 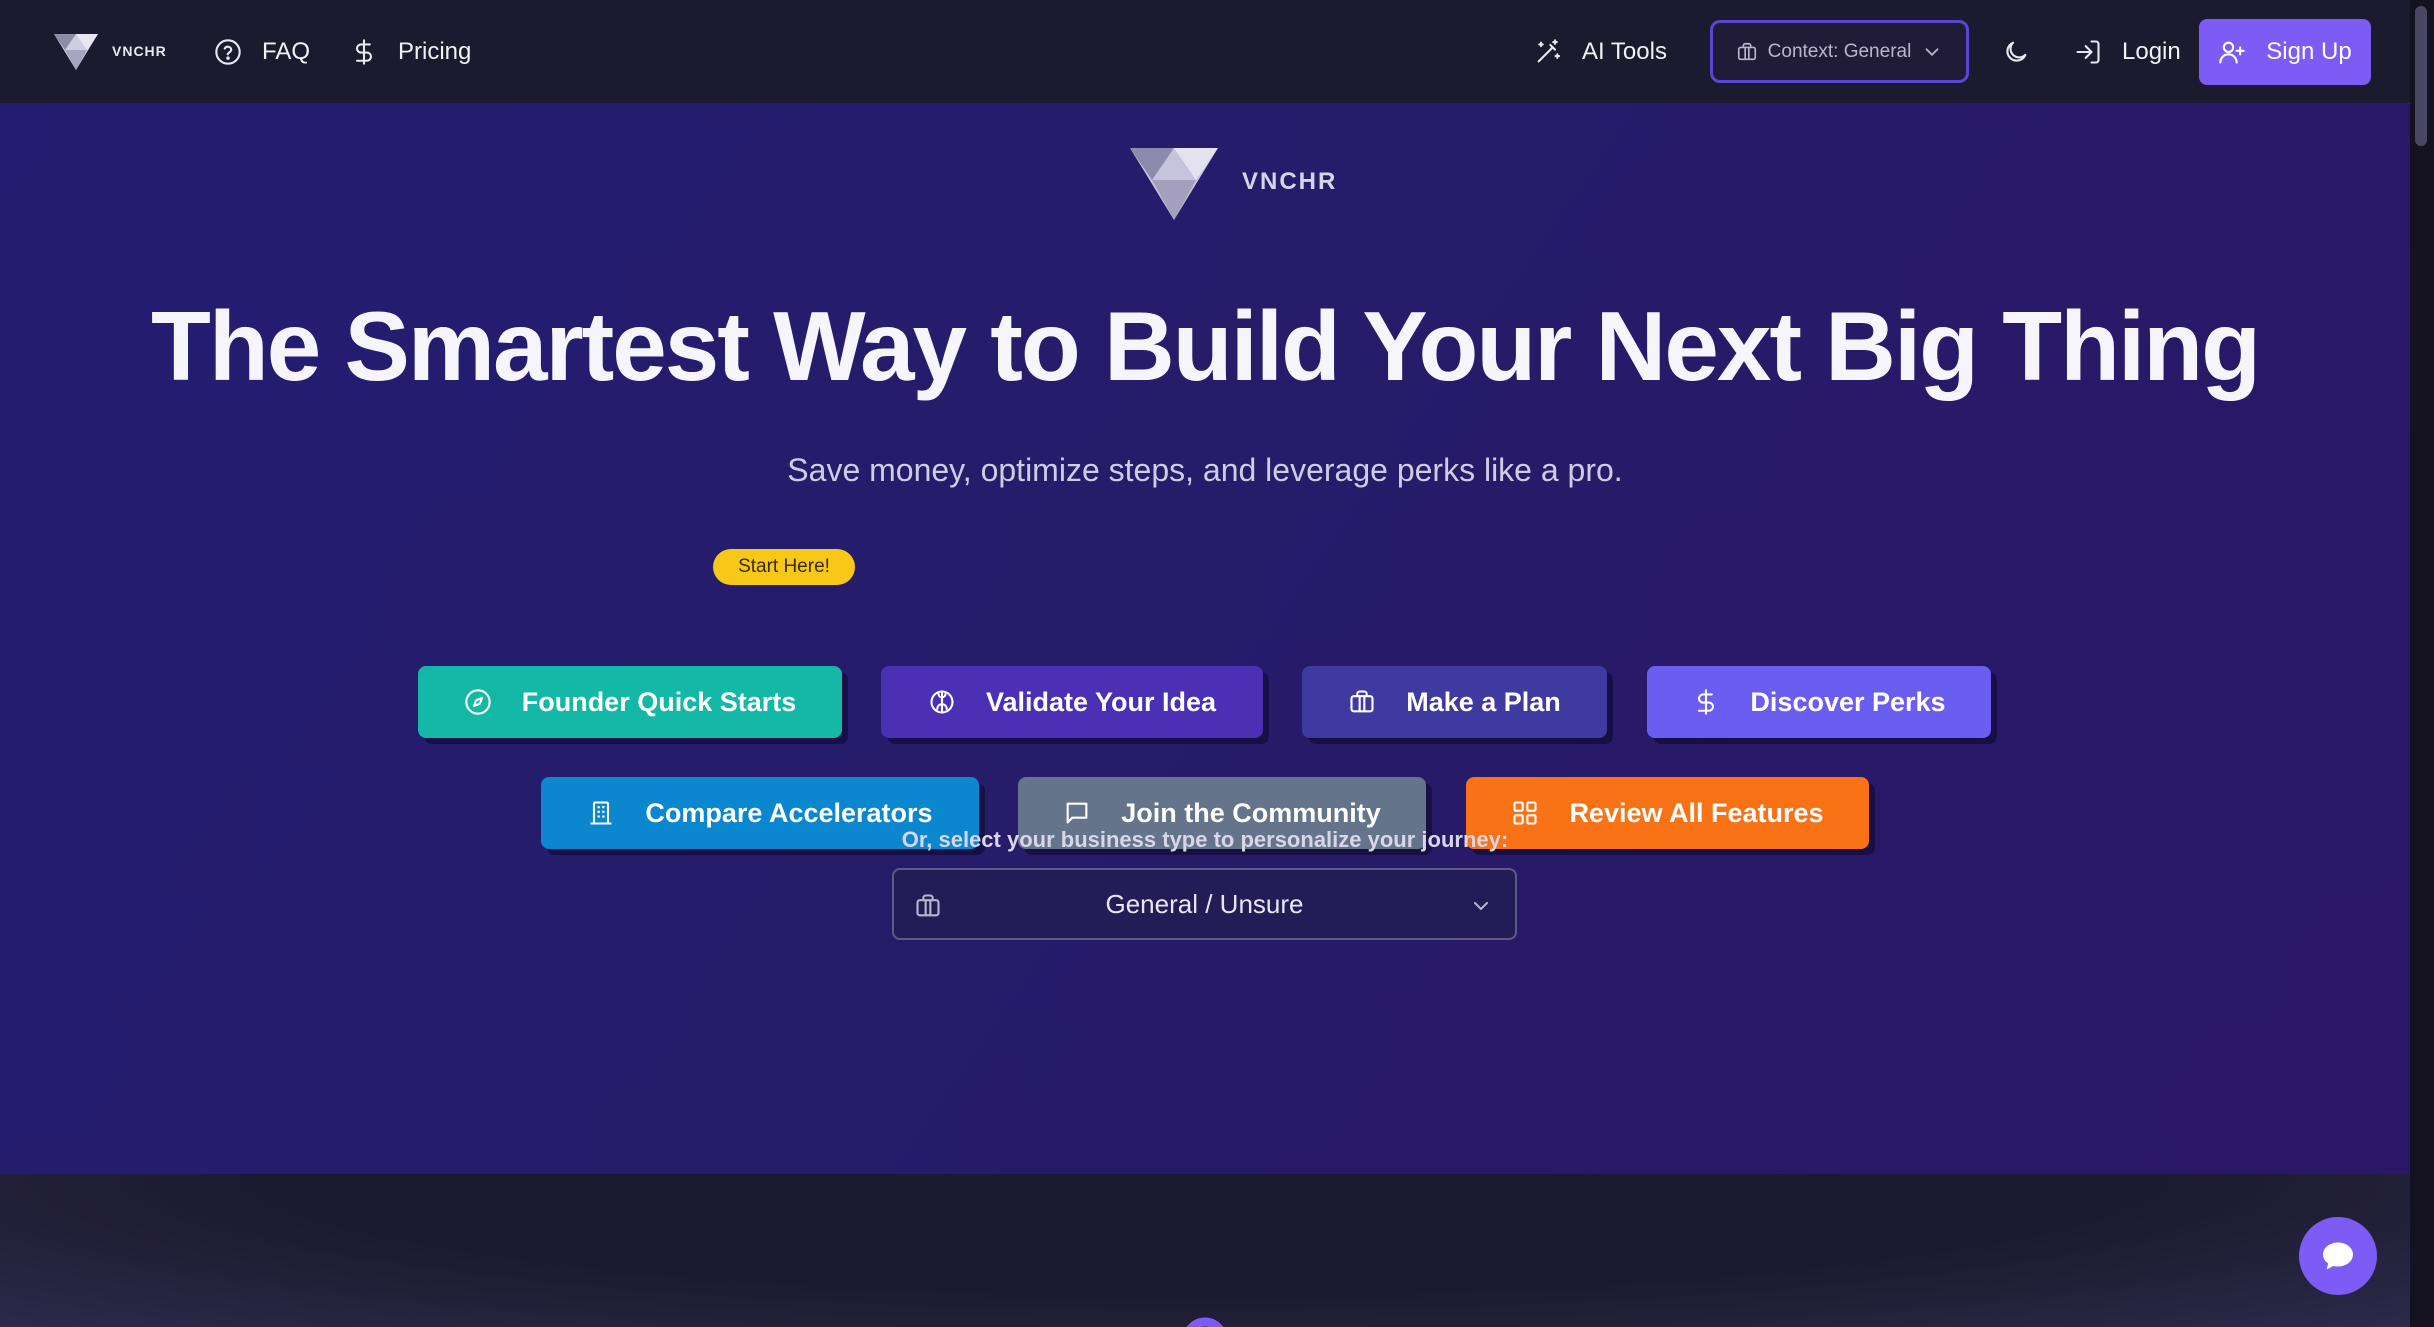 I want to click on nav-logo: VNCHR, so click(x=109, y=51).